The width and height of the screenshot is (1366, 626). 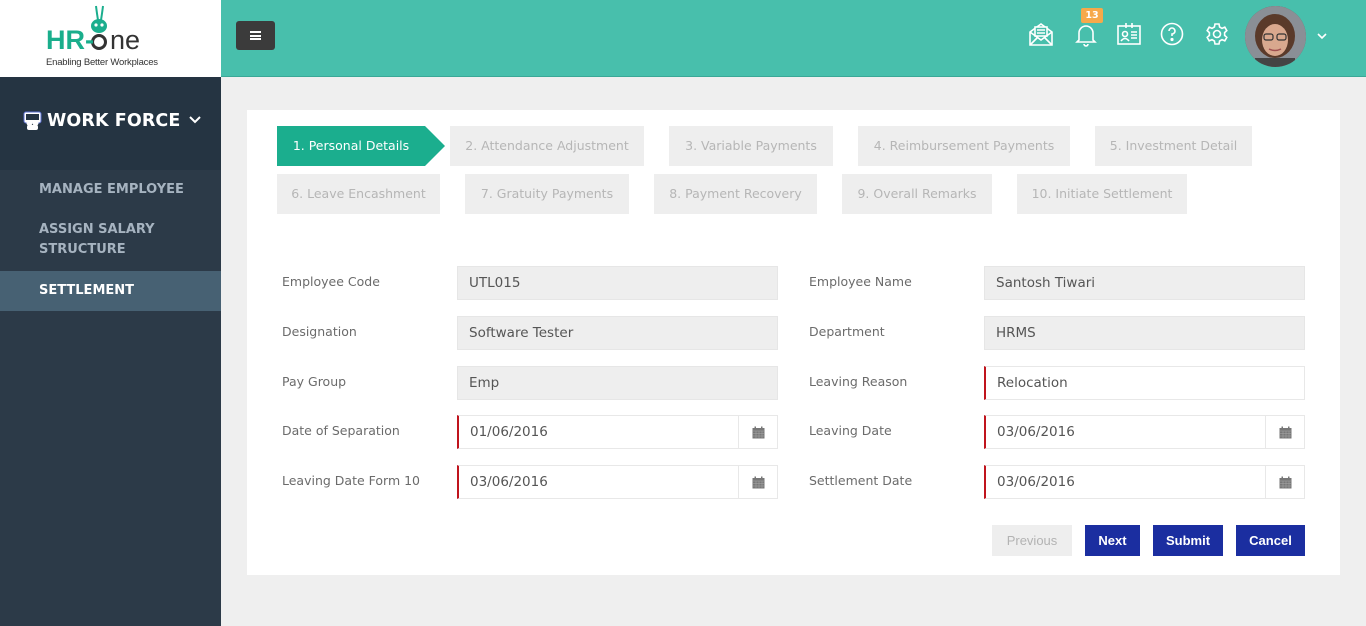 I want to click on menu-toggle-button, so click(x=255, y=35).